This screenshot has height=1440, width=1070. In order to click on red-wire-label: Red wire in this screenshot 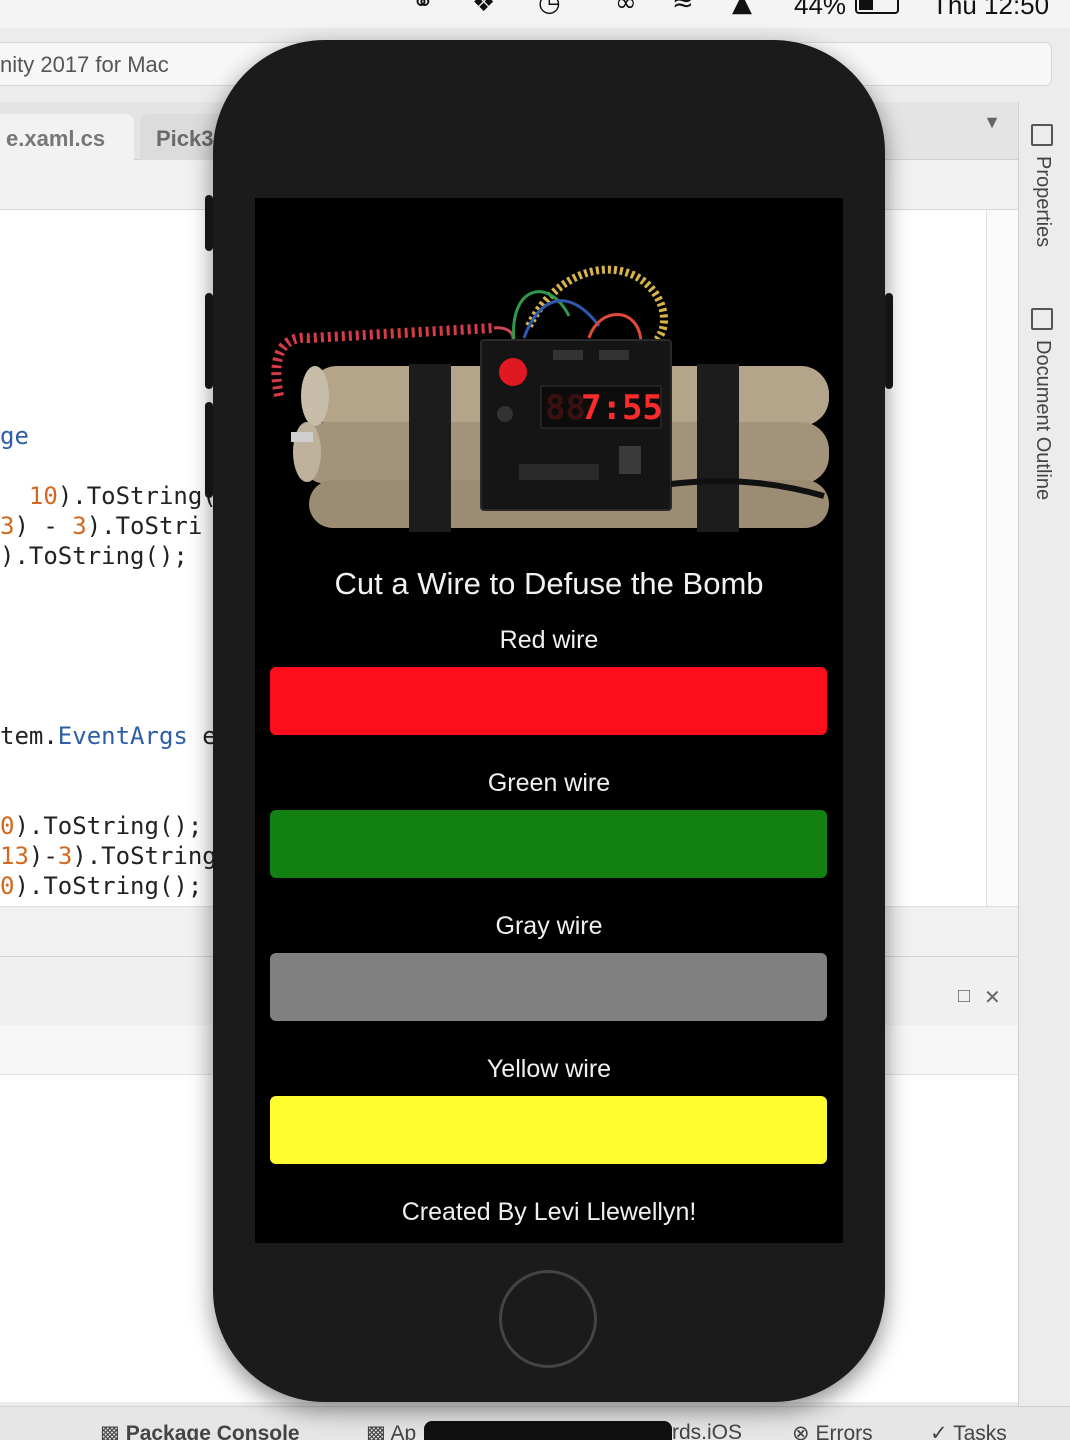, I will do `click(549, 640)`.